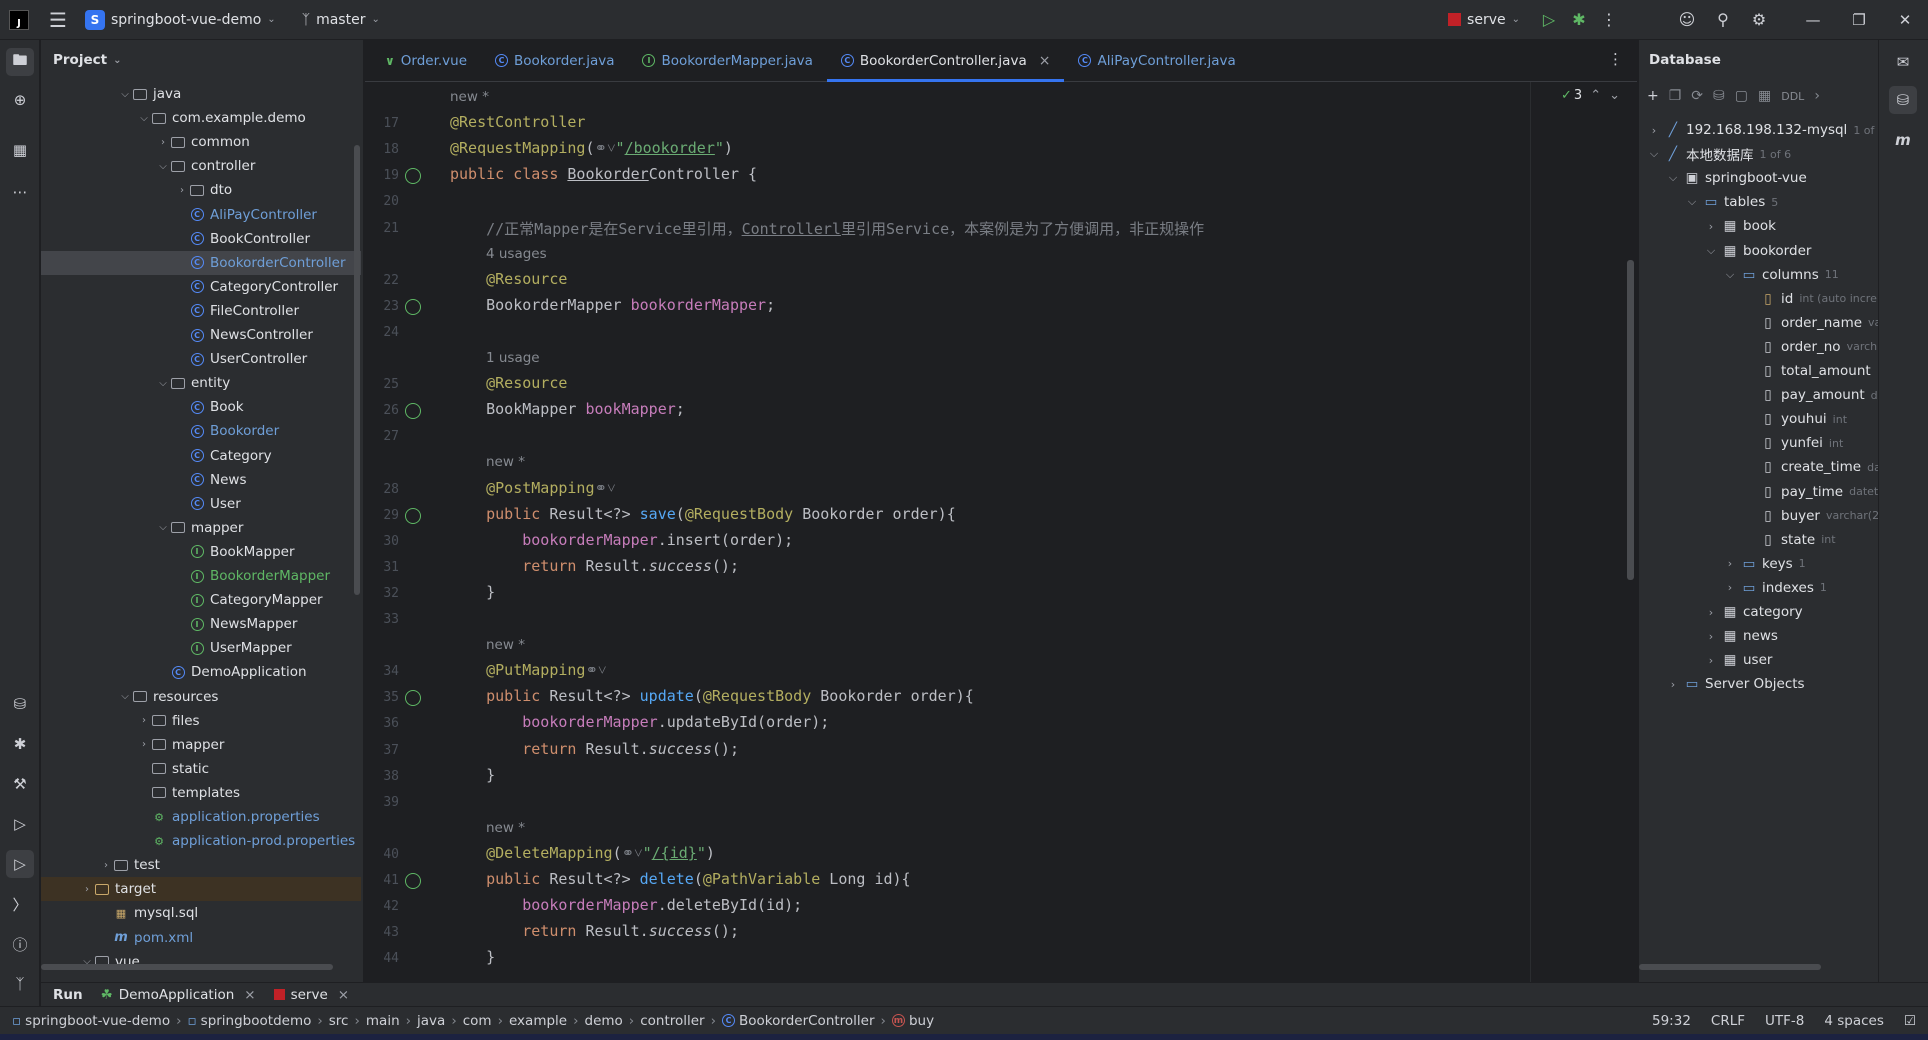  I want to click on db-node-column: ▯ order_name va, so click(1810, 323).